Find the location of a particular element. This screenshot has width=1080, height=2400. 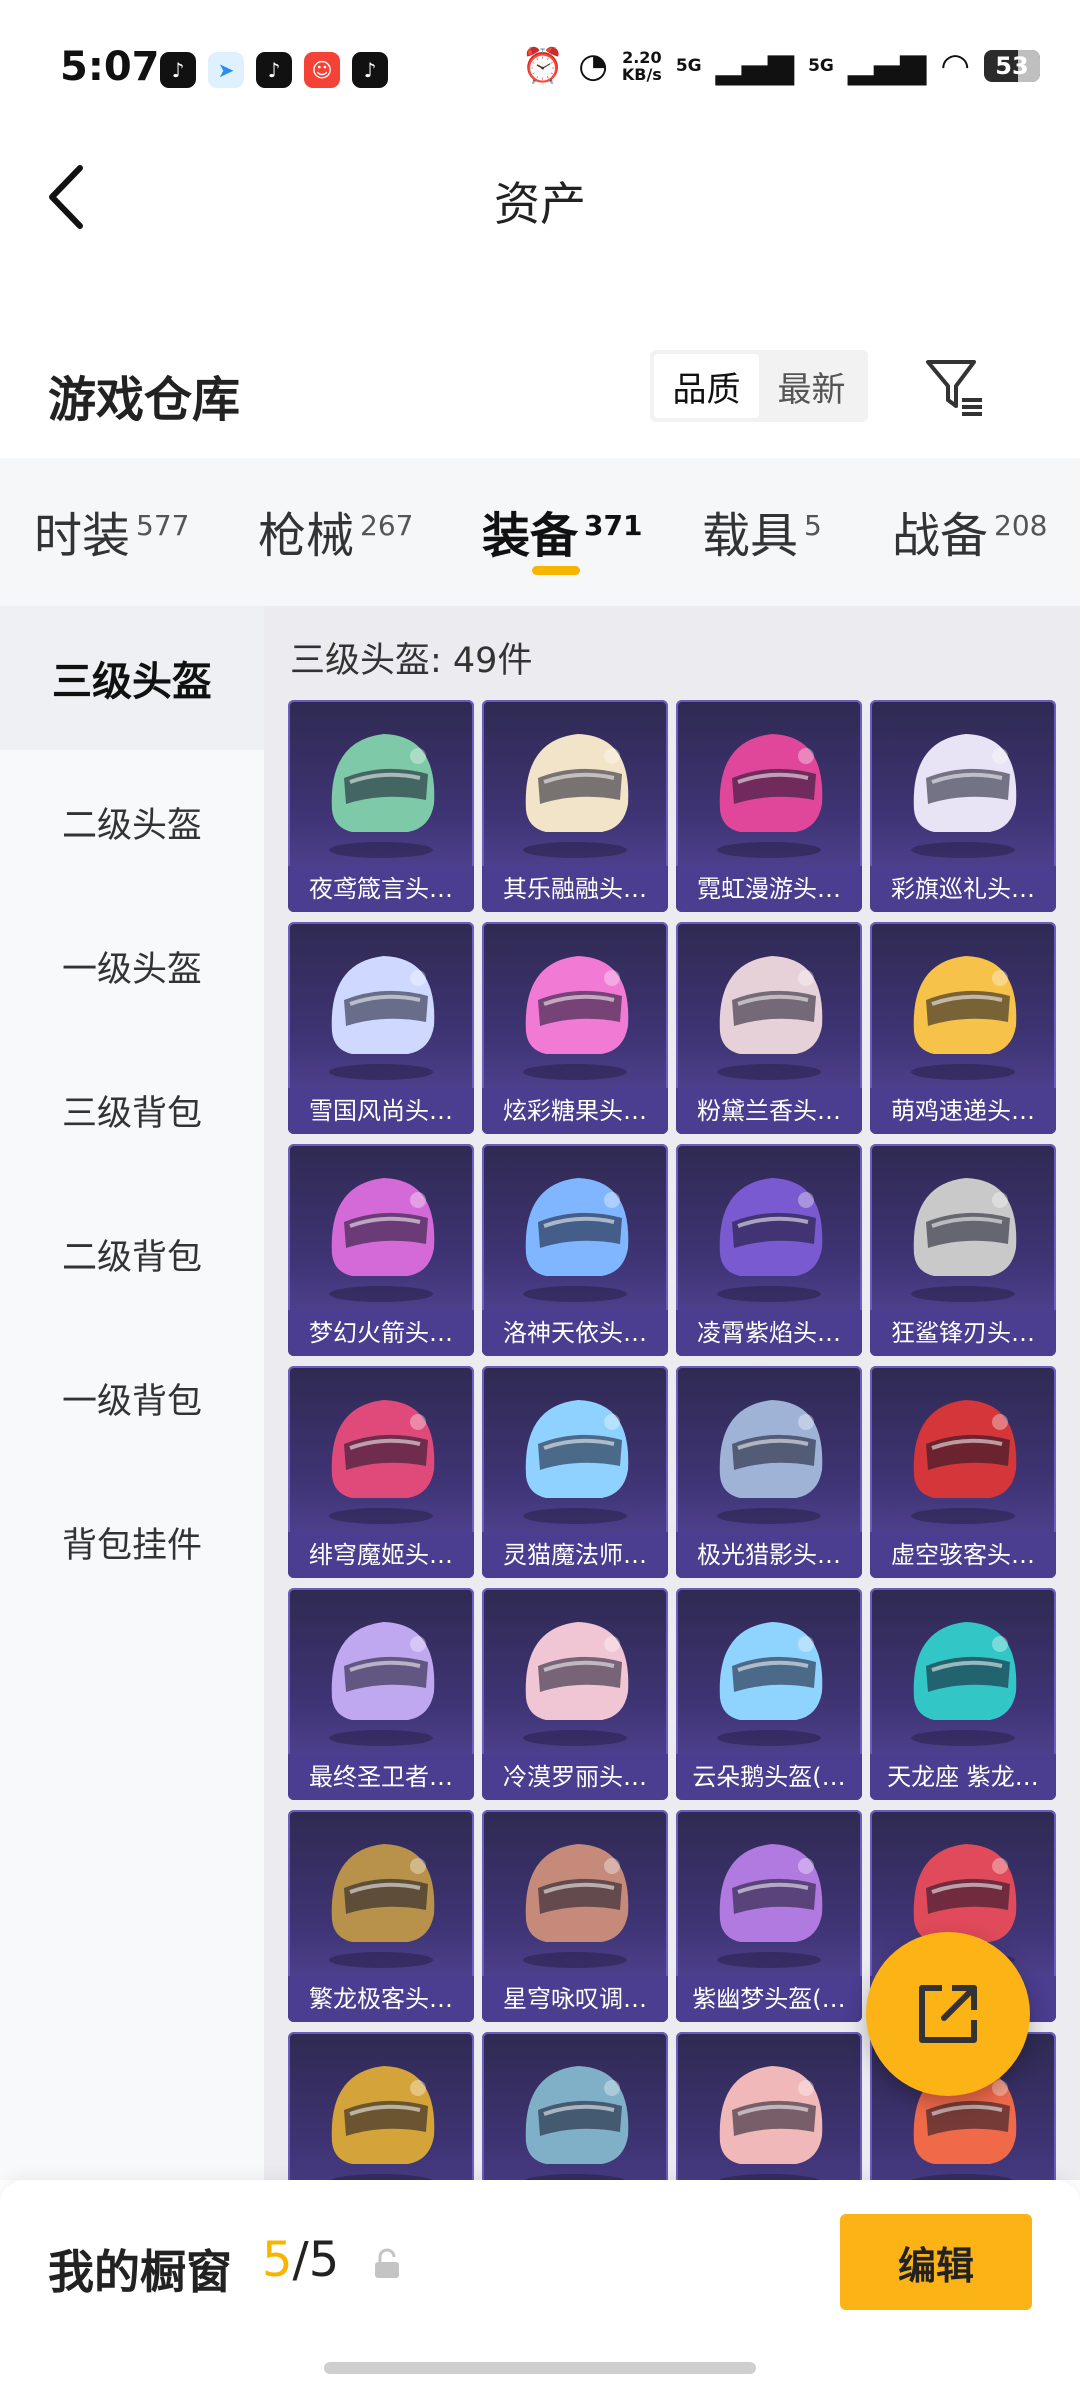

subnav-backpack-pendant: 背包挂件 is located at coordinates (132, 1542).